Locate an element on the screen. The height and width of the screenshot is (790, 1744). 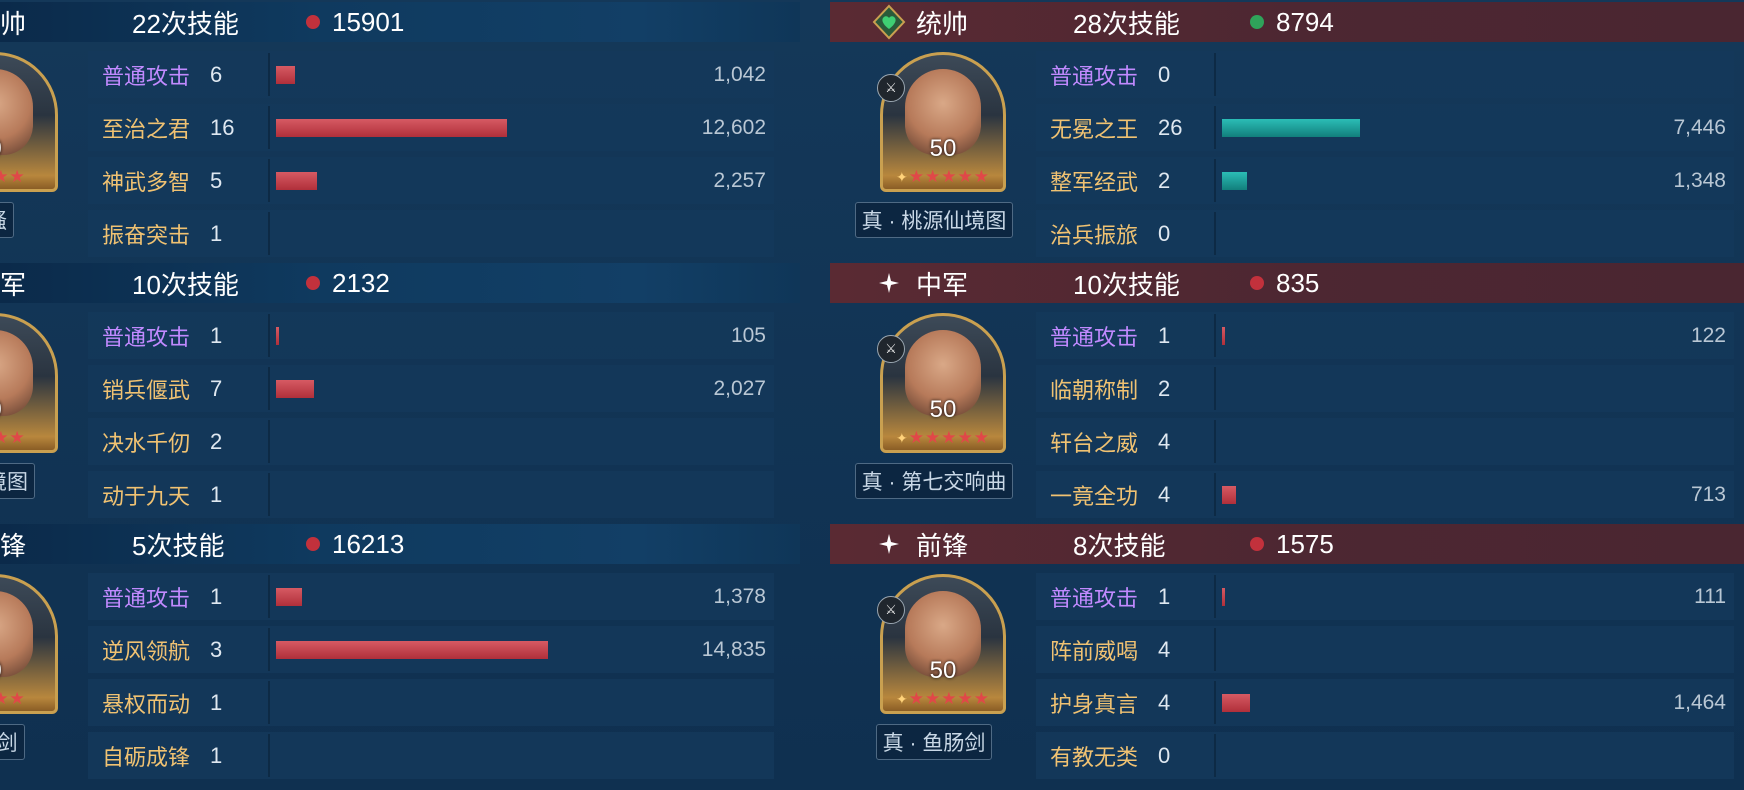
role-label: 军 is located at coordinates (13, 284).